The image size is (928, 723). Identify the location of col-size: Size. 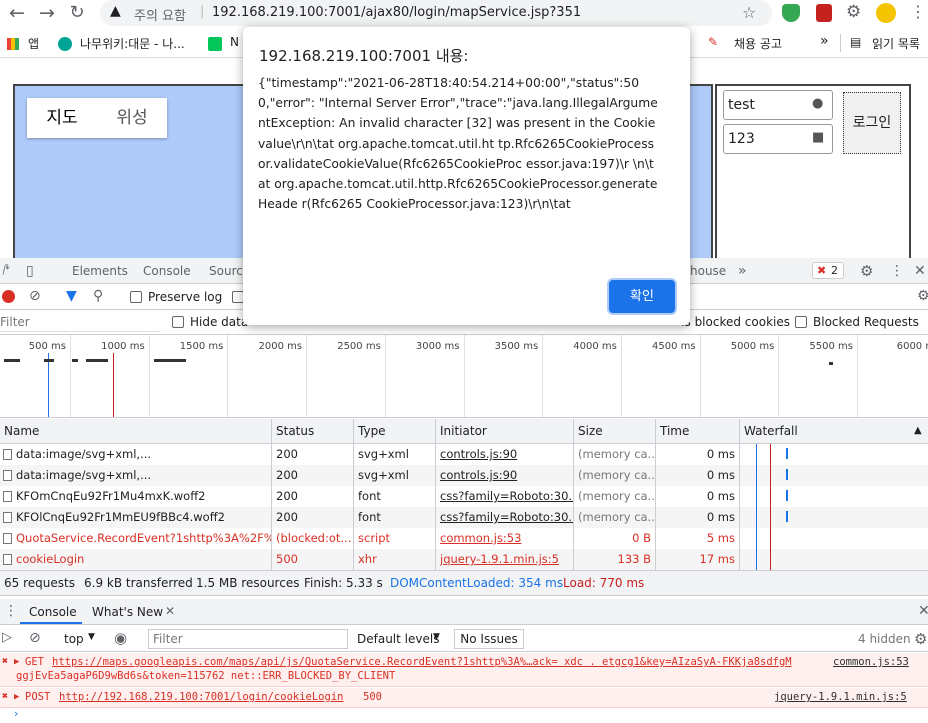
(615, 431).